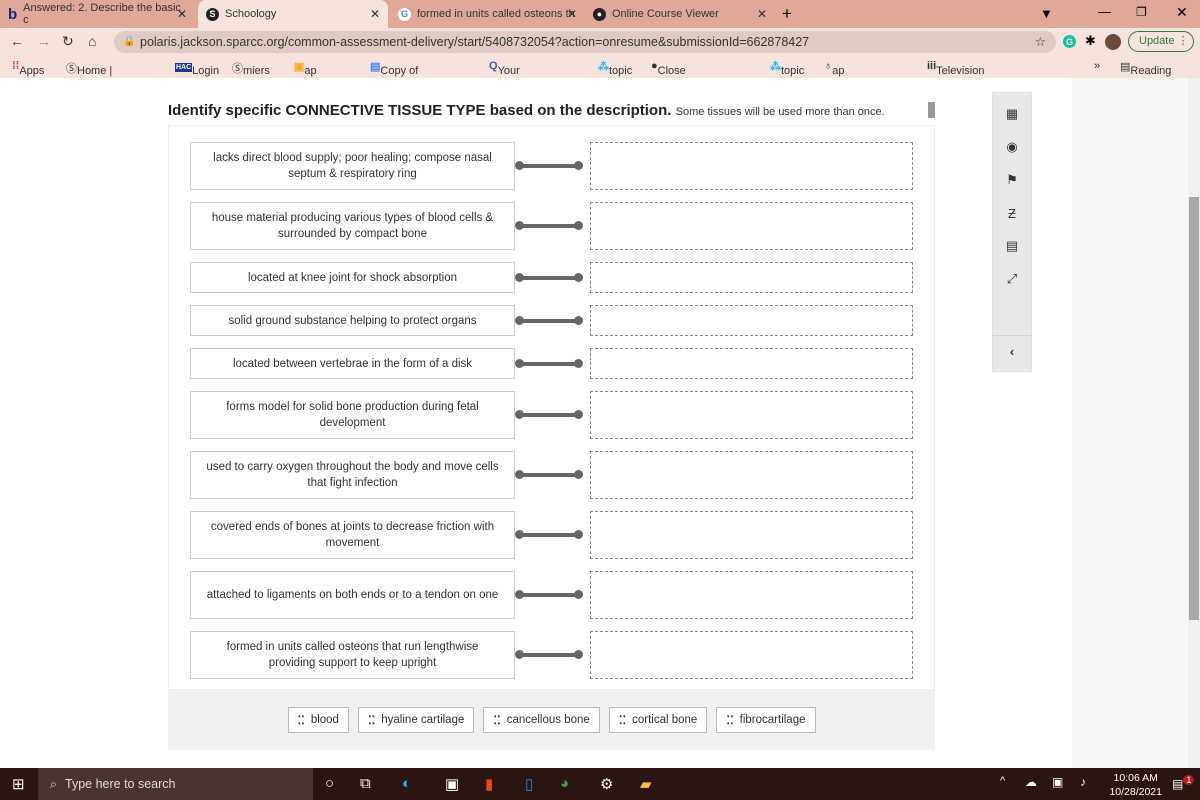 The image size is (1200, 800). Describe the element at coordinates (564, 783) in the screenshot. I see `chrome-icon: ◕` at that location.